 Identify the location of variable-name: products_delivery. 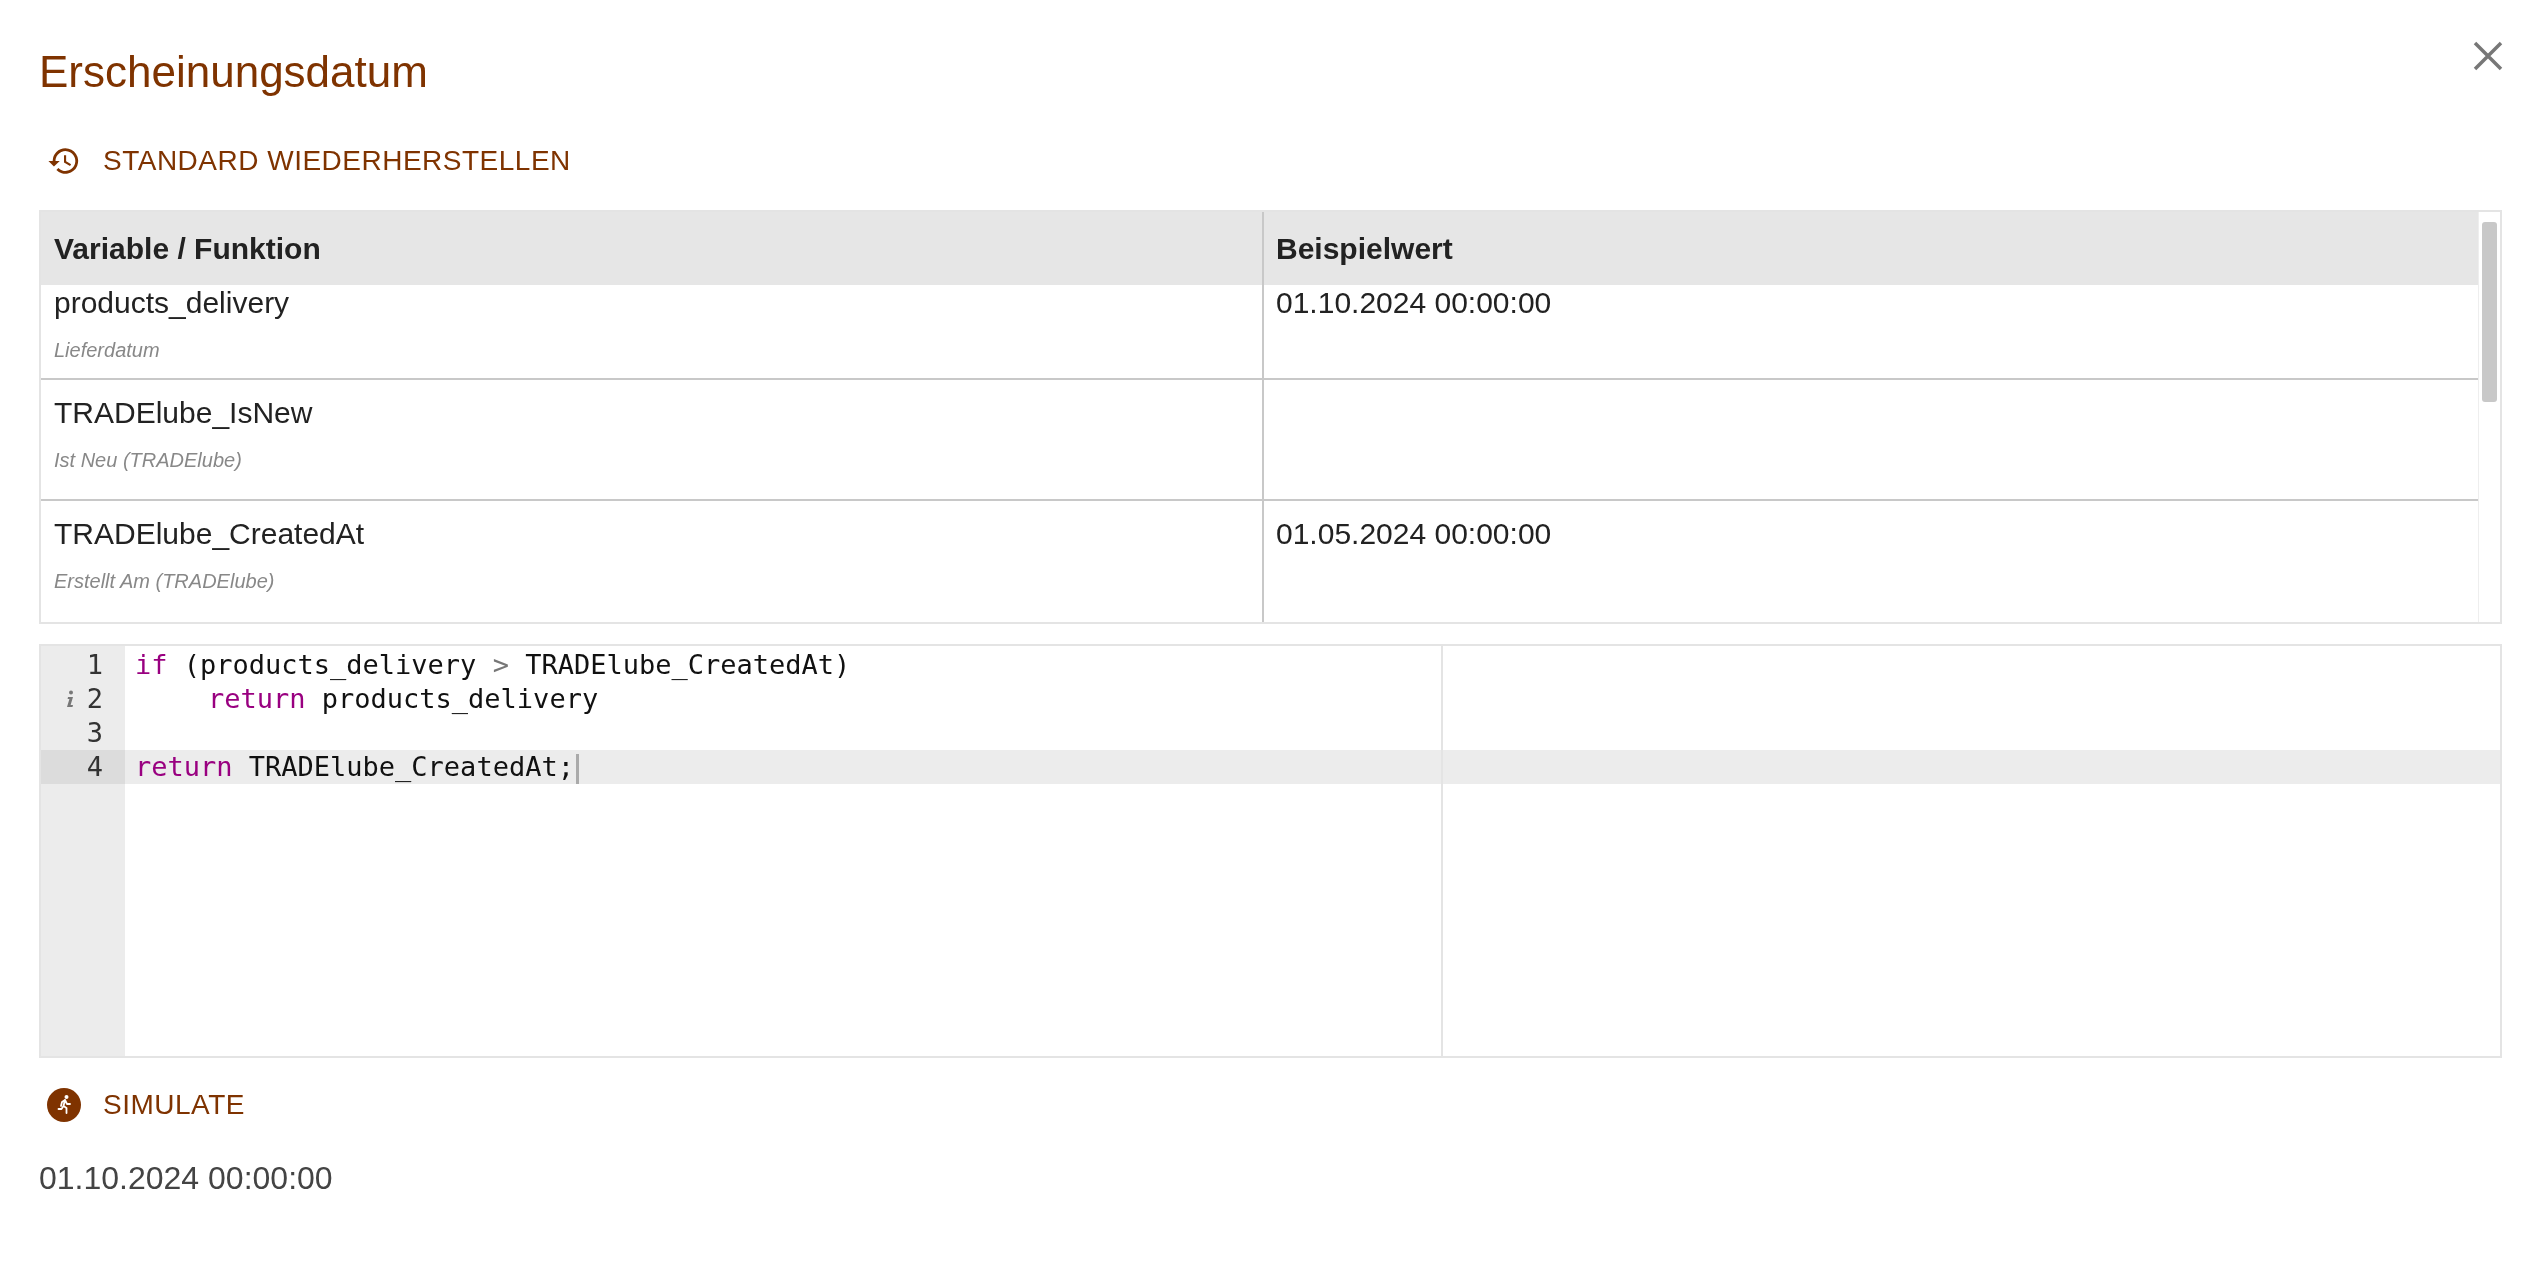
(172, 303).